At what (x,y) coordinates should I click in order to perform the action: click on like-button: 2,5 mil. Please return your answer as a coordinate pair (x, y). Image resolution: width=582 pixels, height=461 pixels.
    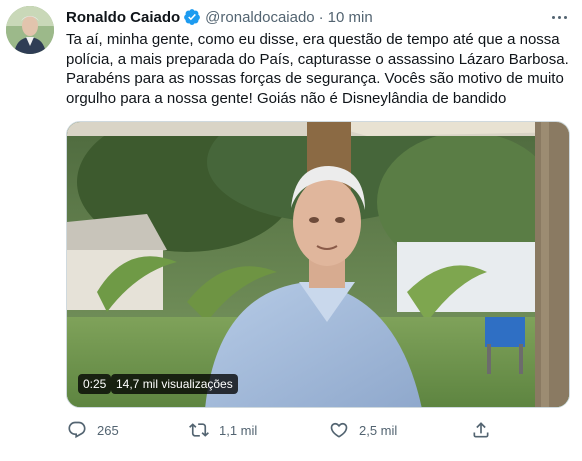
    Looking at the image, I should click on (362, 430).